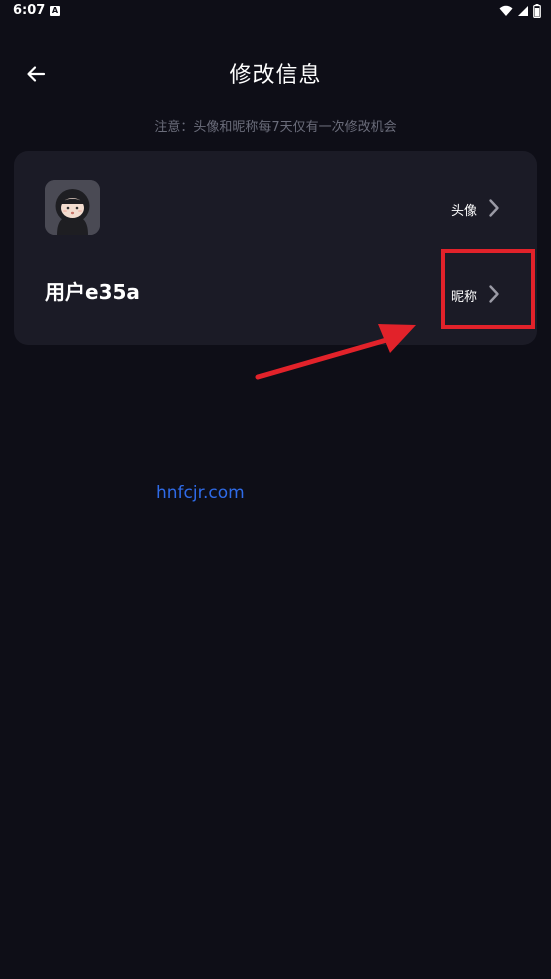 The width and height of the screenshot is (551, 979). What do you see at coordinates (488, 289) in the screenshot?
I see `highlight-box` at bounding box center [488, 289].